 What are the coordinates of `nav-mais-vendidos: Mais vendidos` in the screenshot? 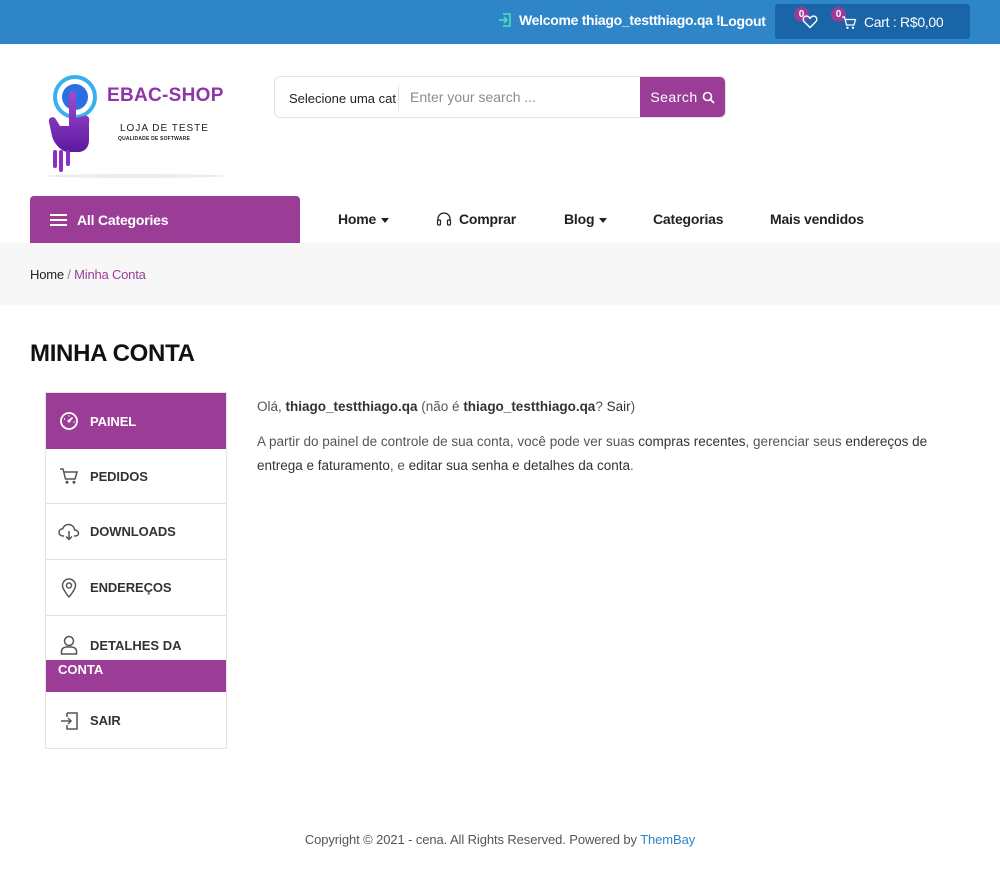 It's located at (817, 219).